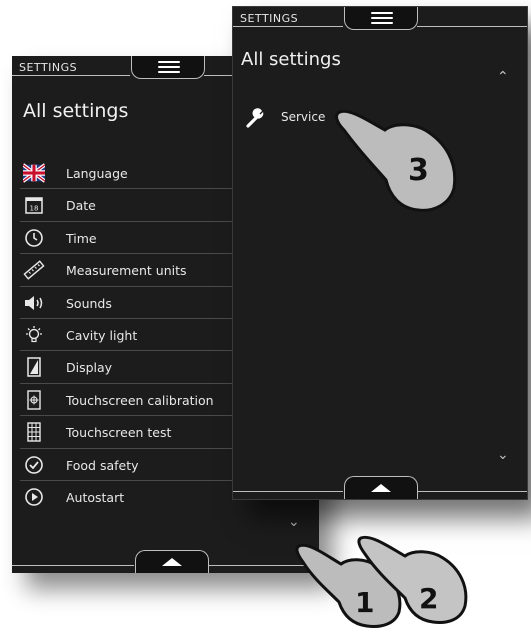 The image size is (531, 635). What do you see at coordinates (132, 205) in the screenshot?
I see `settings-item-date: 18 Date` at bounding box center [132, 205].